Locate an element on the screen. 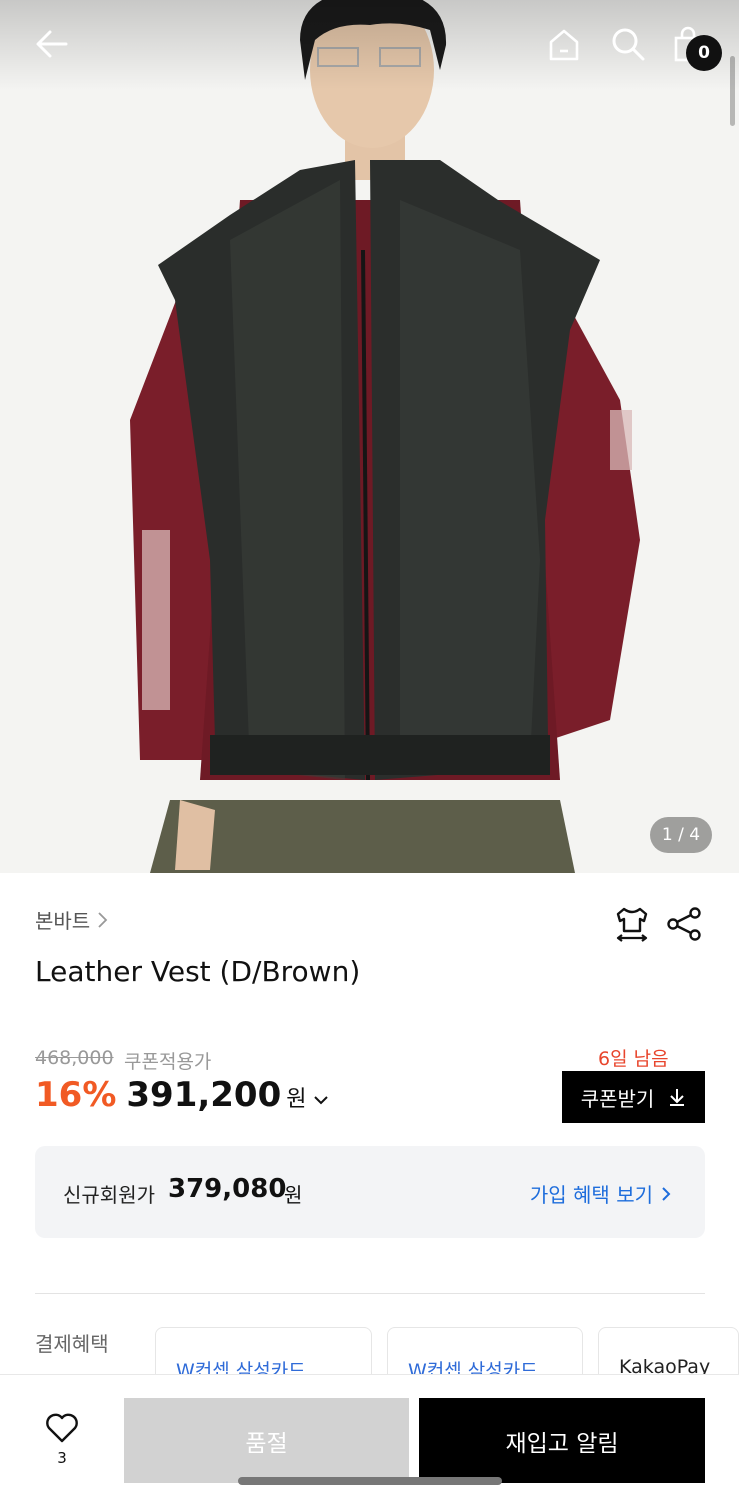 This screenshot has width=739, height=1500. cart-count-badge: 0 is located at coordinates (704, 53).